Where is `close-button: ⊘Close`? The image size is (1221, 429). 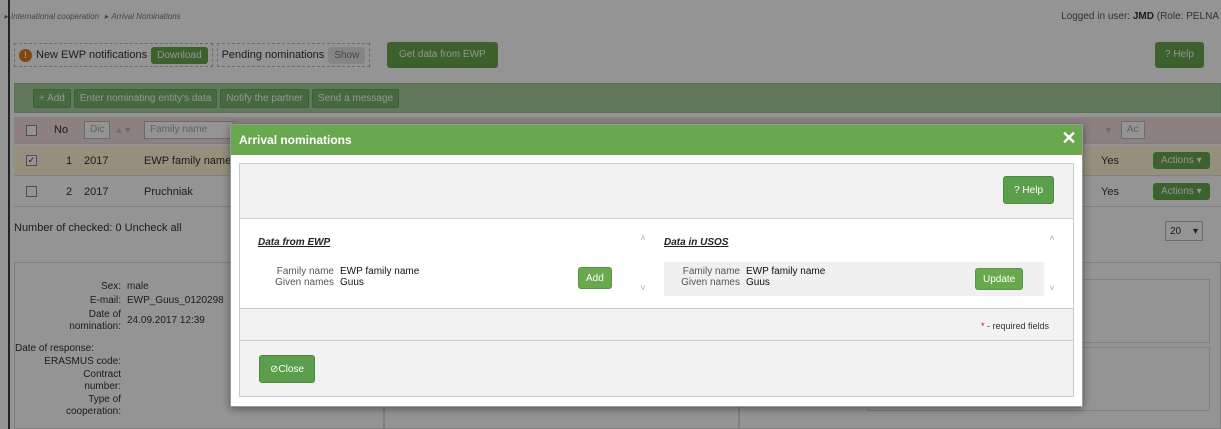 close-button: ⊘Close is located at coordinates (287, 369).